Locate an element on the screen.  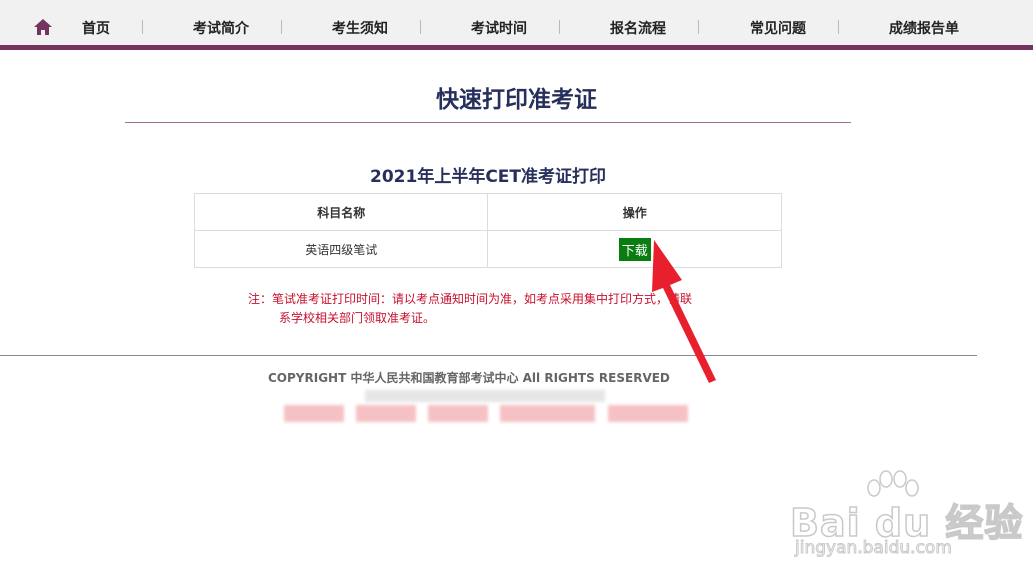
column-header-subject: 科目名称 is located at coordinates (341, 212).